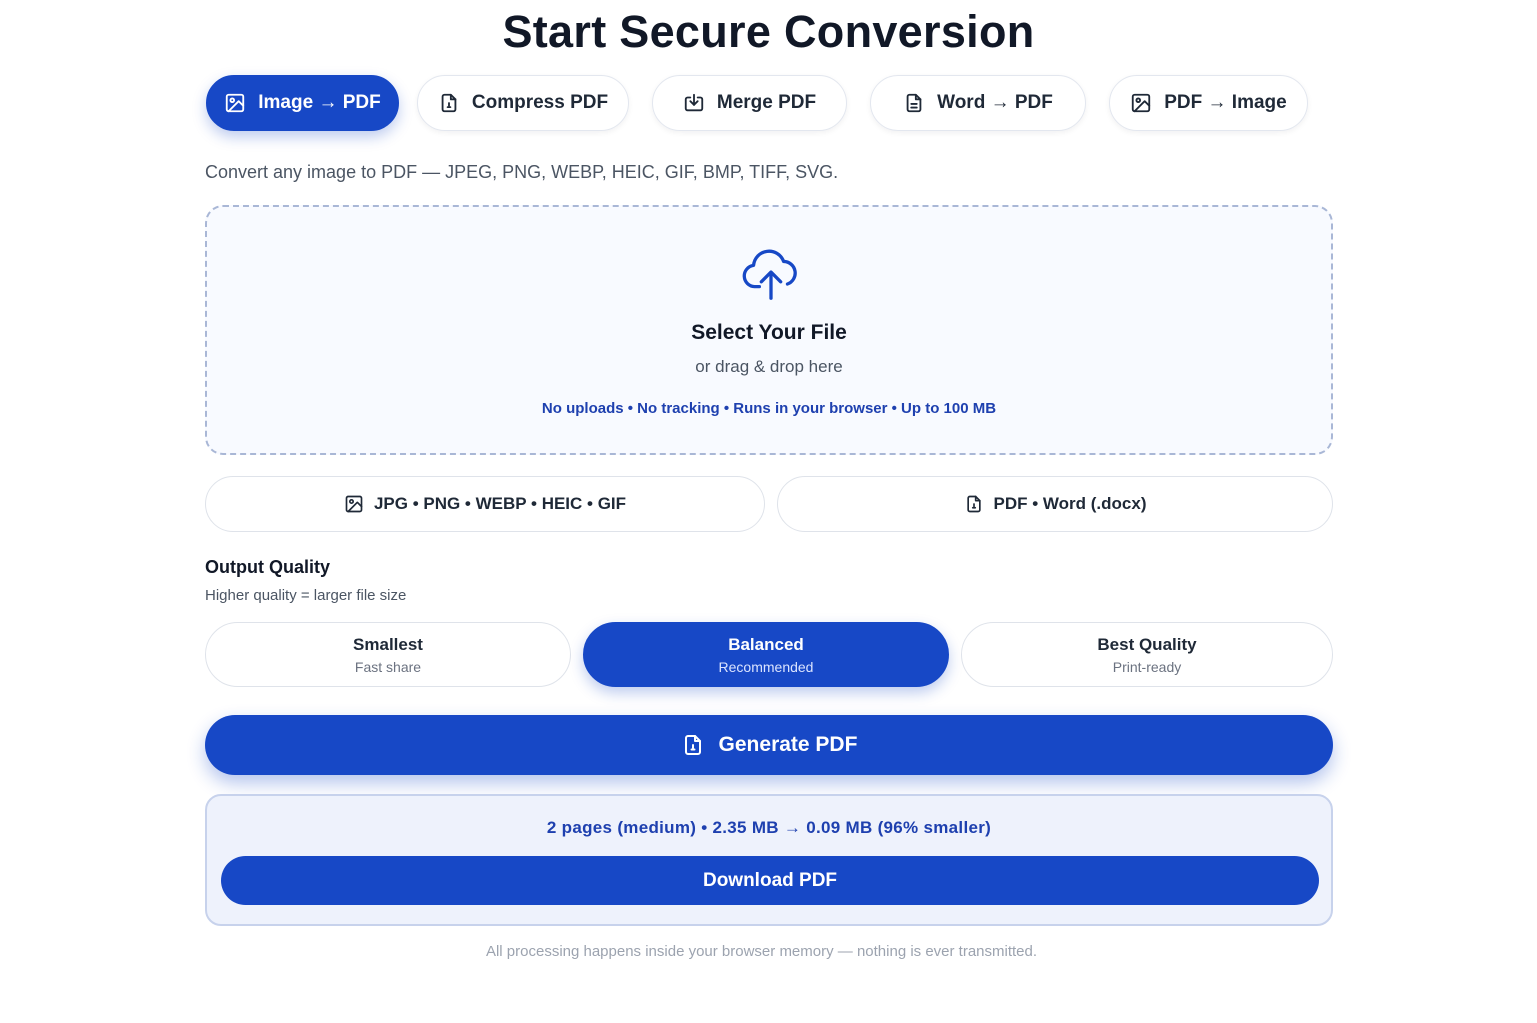 The height and width of the screenshot is (1023, 1537). I want to click on quality-option-best: Best Quality Print-ready, so click(1147, 654).